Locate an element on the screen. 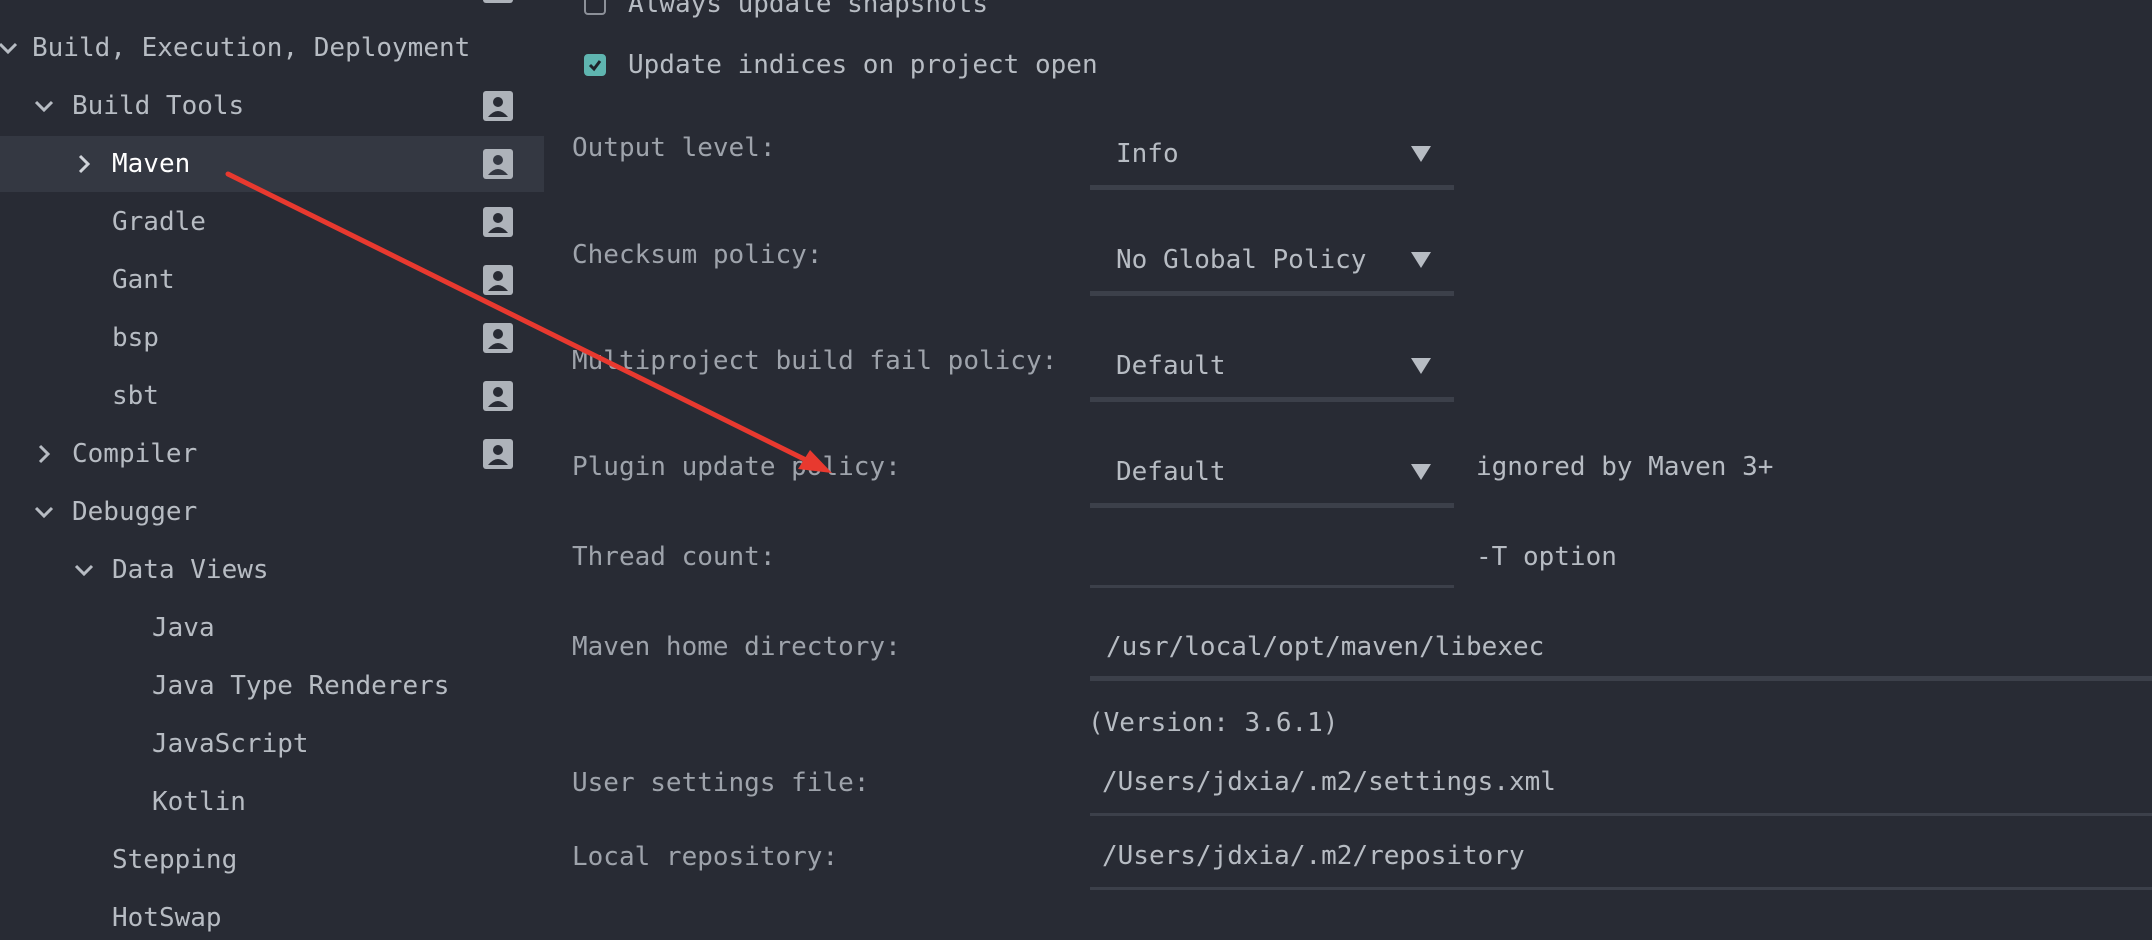 The height and width of the screenshot is (940, 2152). sidebar-item-label: Gradle is located at coordinates (159, 222).